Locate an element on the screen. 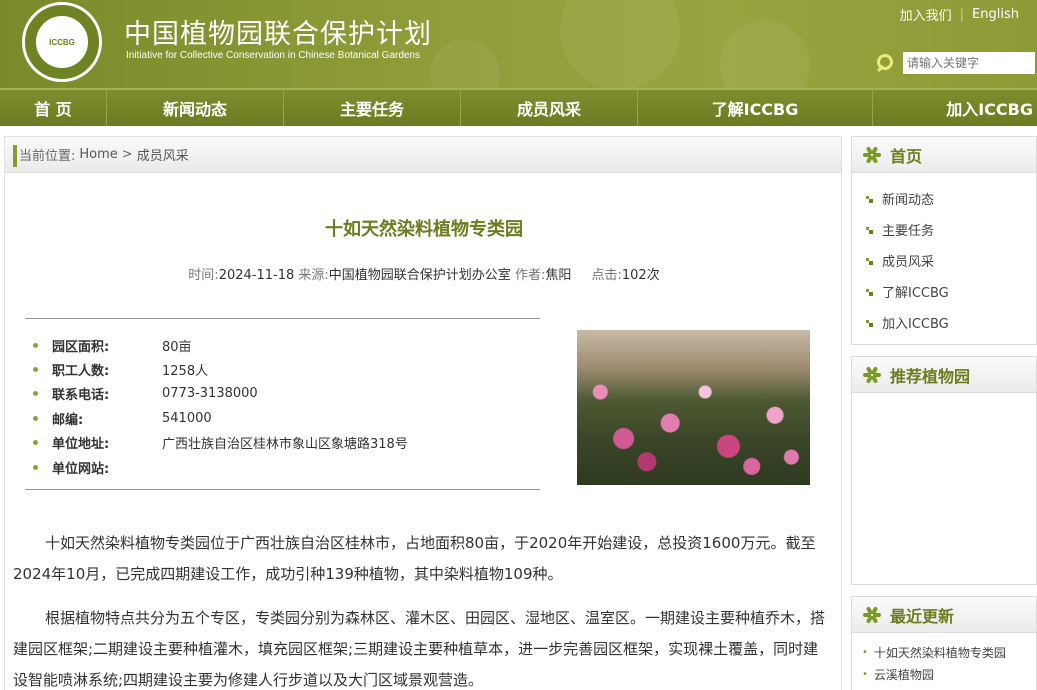 This screenshot has height=690, width=1037. sidebar-item-members: 成员风采 is located at coordinates (951, 260).